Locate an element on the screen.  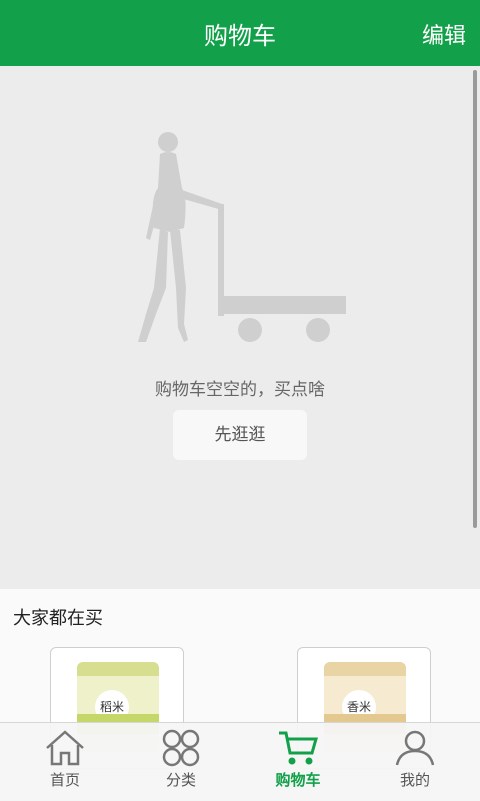
tab-home: 首页 is located at coordinates (65, 762).